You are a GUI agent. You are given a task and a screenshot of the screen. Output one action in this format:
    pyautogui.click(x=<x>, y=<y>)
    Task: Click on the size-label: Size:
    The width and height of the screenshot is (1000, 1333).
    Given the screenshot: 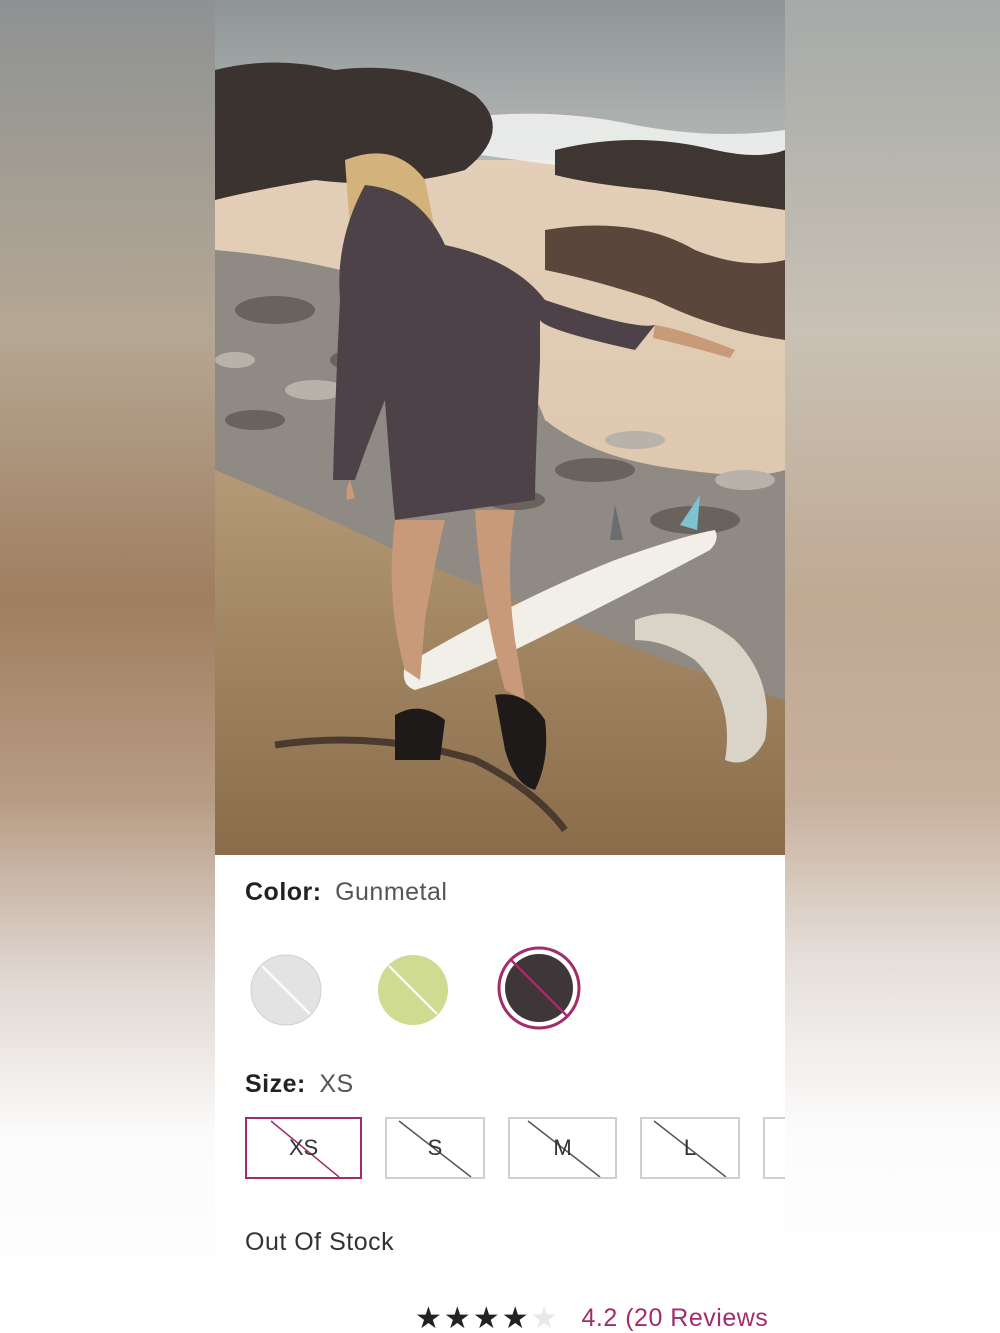 What is the action you would take?
    pyautogui.click(x=275, y=1084)
    